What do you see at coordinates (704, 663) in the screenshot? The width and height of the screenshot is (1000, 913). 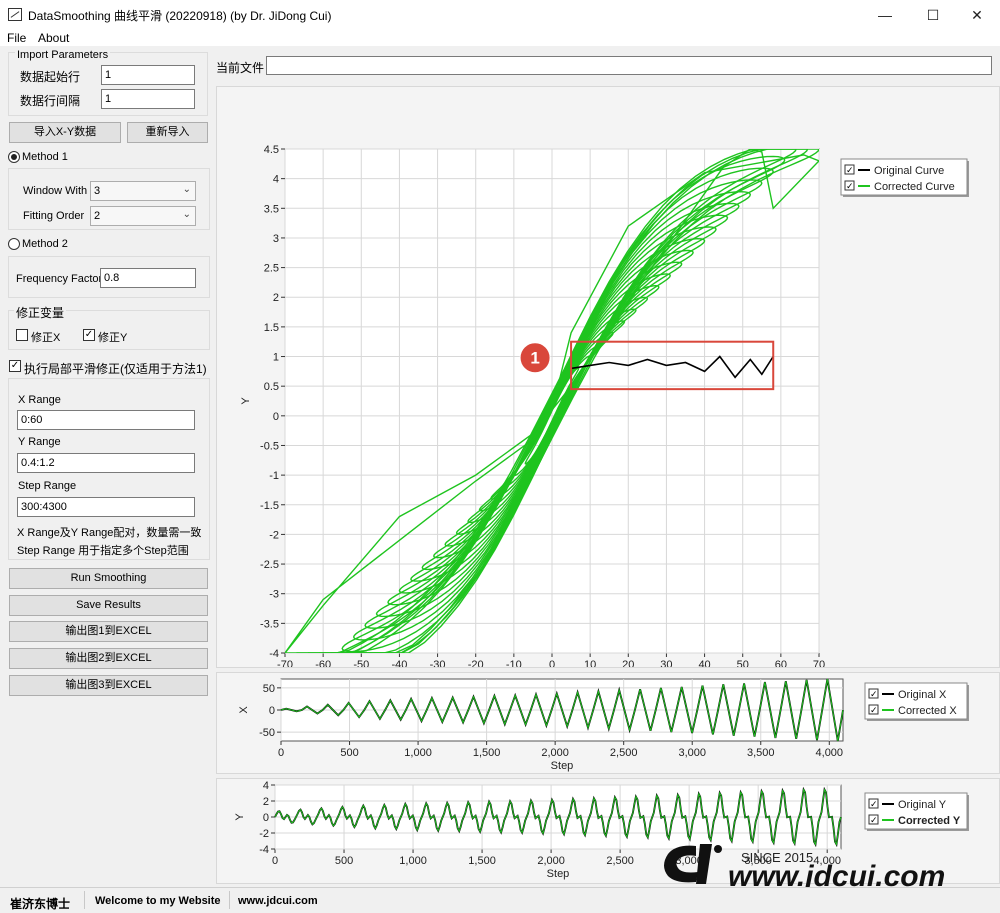 I see `x-tick-label: 40` at bounding box center [704, 663].